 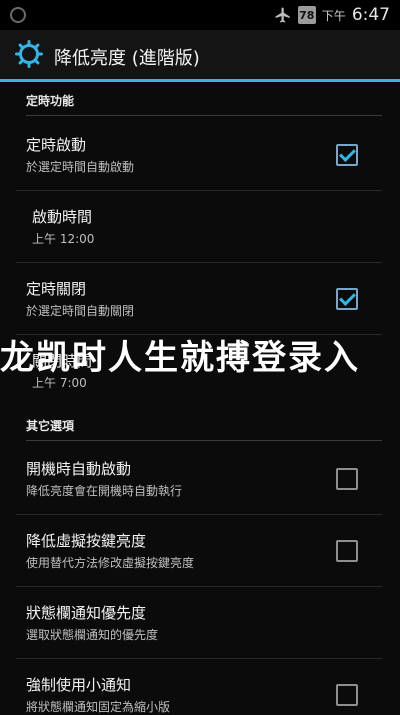 What do you see at coordinates (18, 15) in the screenshot?
I see `notification-ring-icon` at bounding box center [18, 15].